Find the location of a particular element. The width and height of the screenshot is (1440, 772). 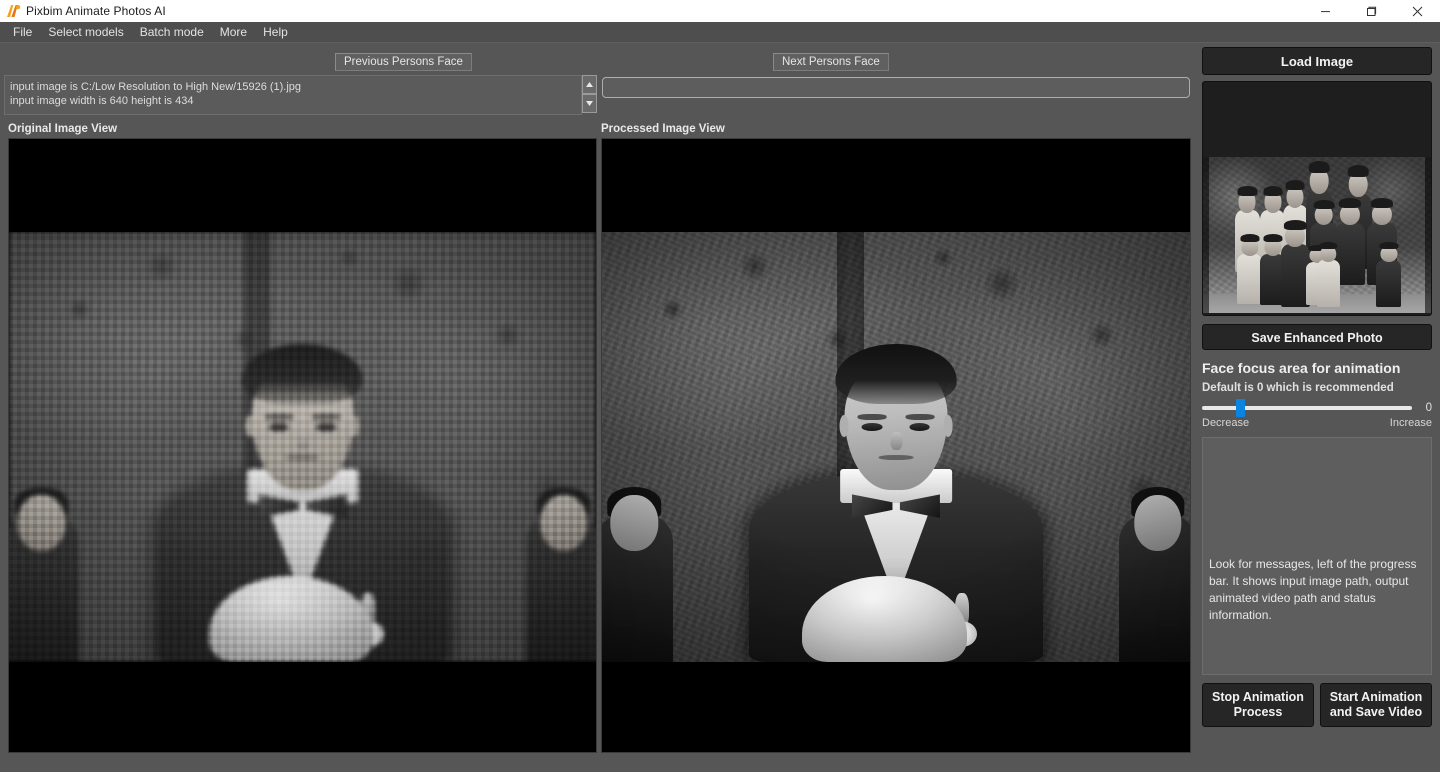

original-image-view-label: Original Image View is located at coordinates (63, 129).